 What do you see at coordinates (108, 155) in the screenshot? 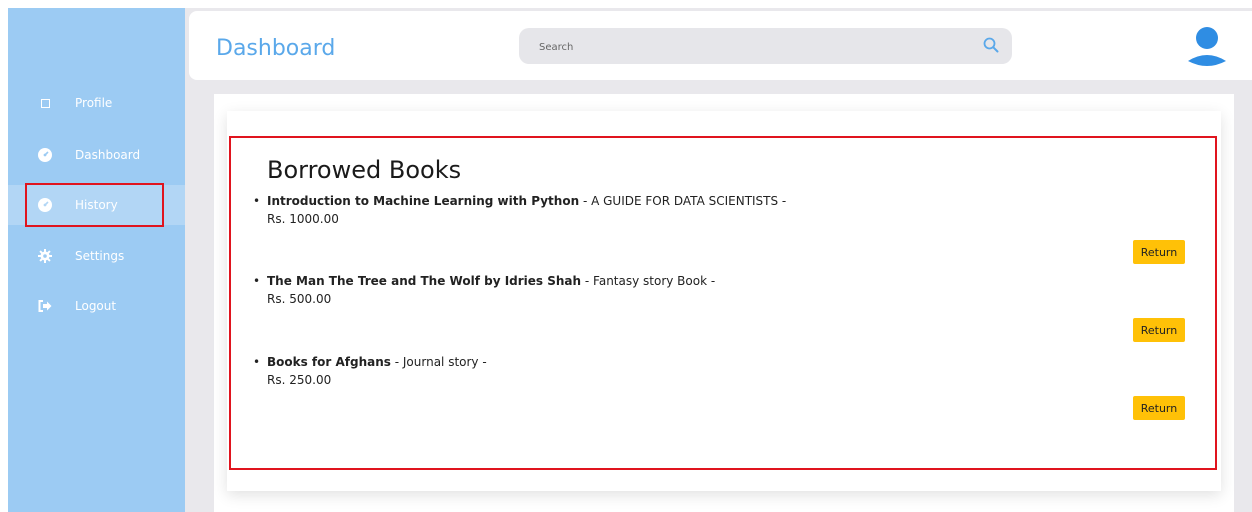
I see `sidebar-item-label: Dashboard` at bounding box center [108, 155].